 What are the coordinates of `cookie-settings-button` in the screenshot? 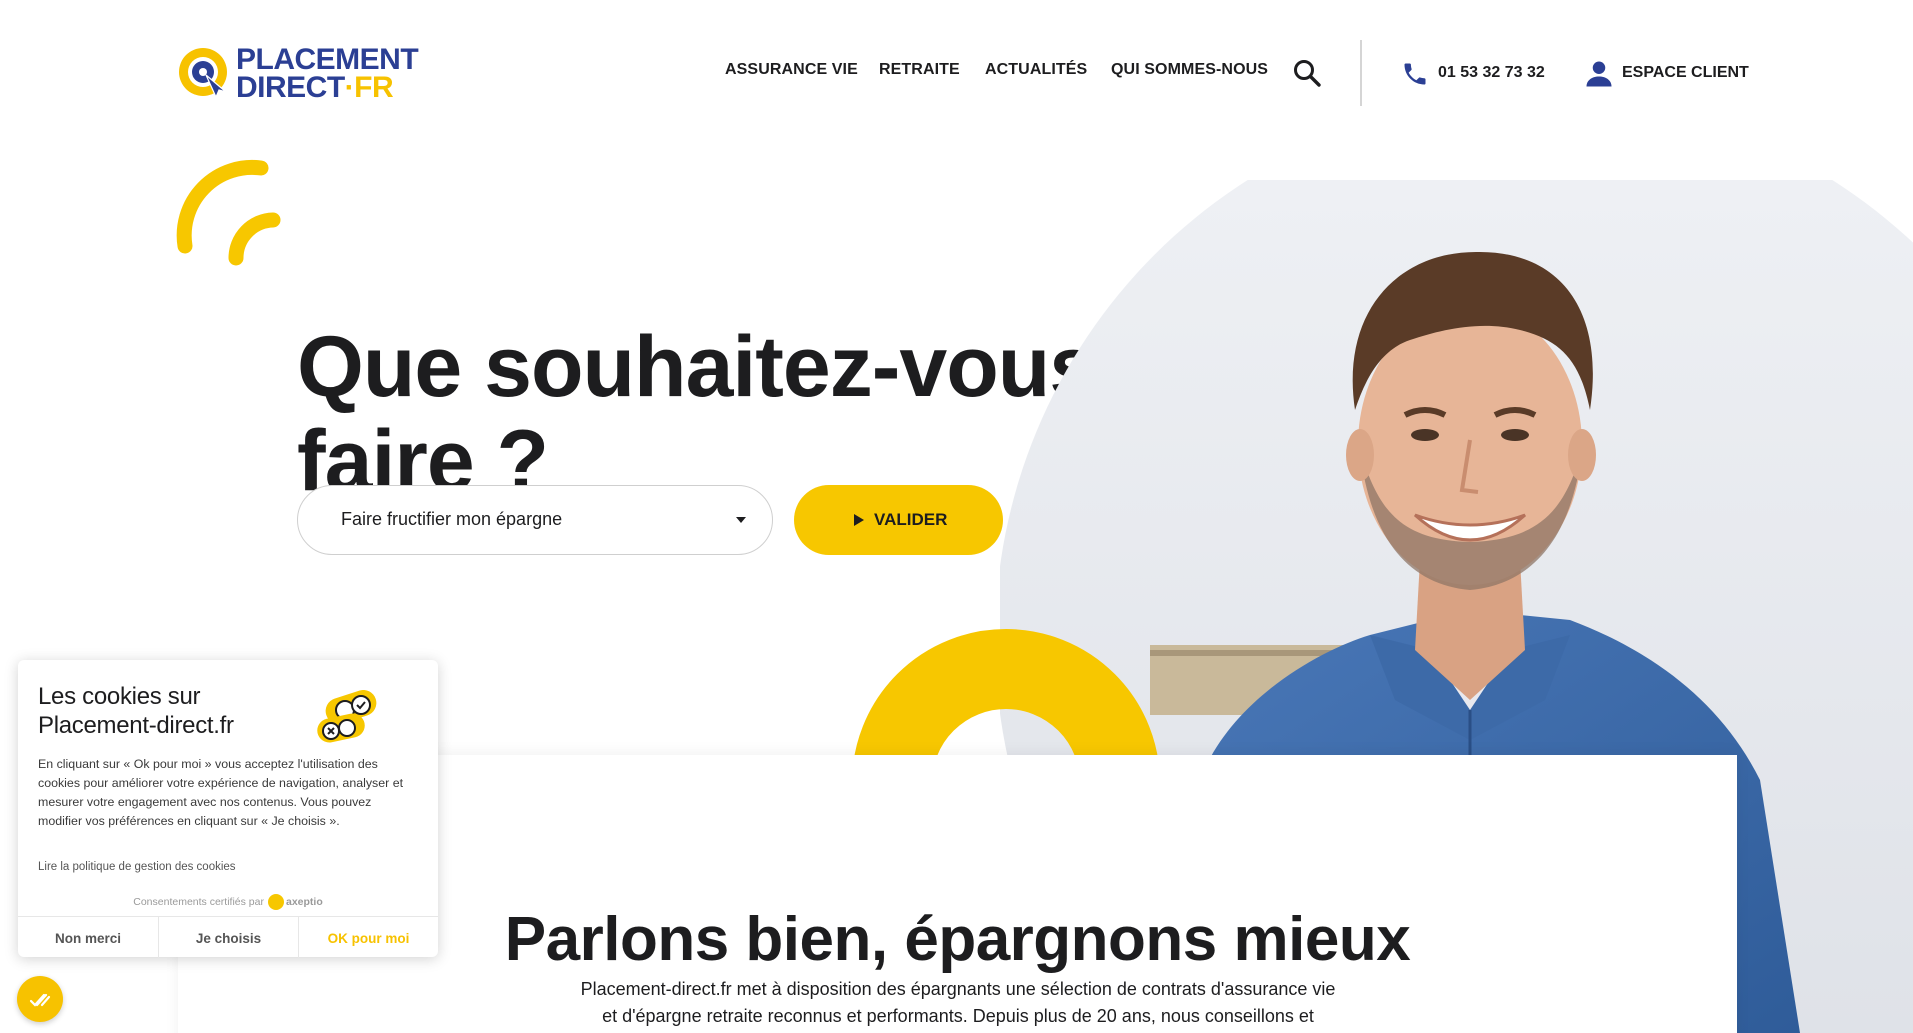 It's located at (40, 999).